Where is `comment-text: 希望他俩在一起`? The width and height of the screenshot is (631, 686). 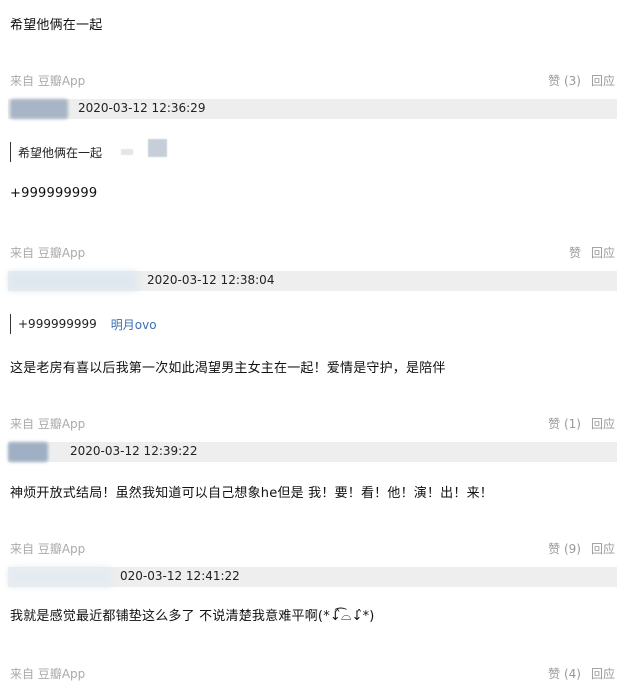 comment-text: 希望他俩在一起 is located at coordinates (56, 25).